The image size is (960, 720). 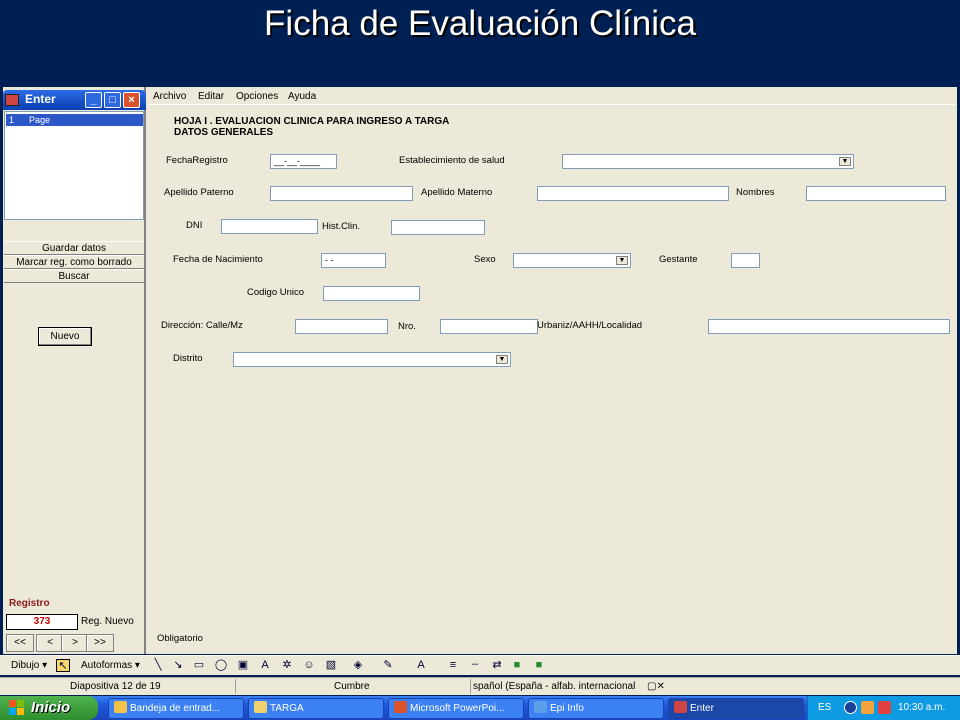 What do you see at coordinates (353, 260) in the screenshot?
I see `fecha-nacimiento-field: - -` at bounding box center [353, 260].